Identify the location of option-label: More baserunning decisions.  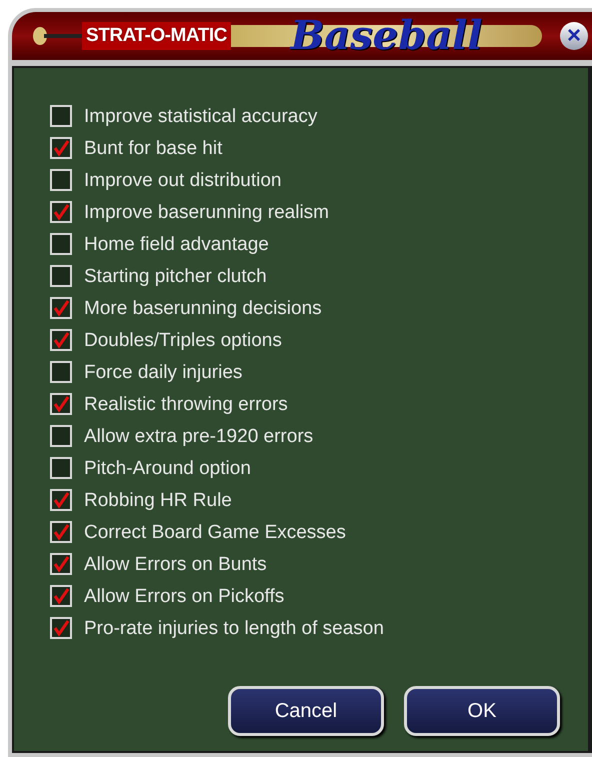
(203, 308).